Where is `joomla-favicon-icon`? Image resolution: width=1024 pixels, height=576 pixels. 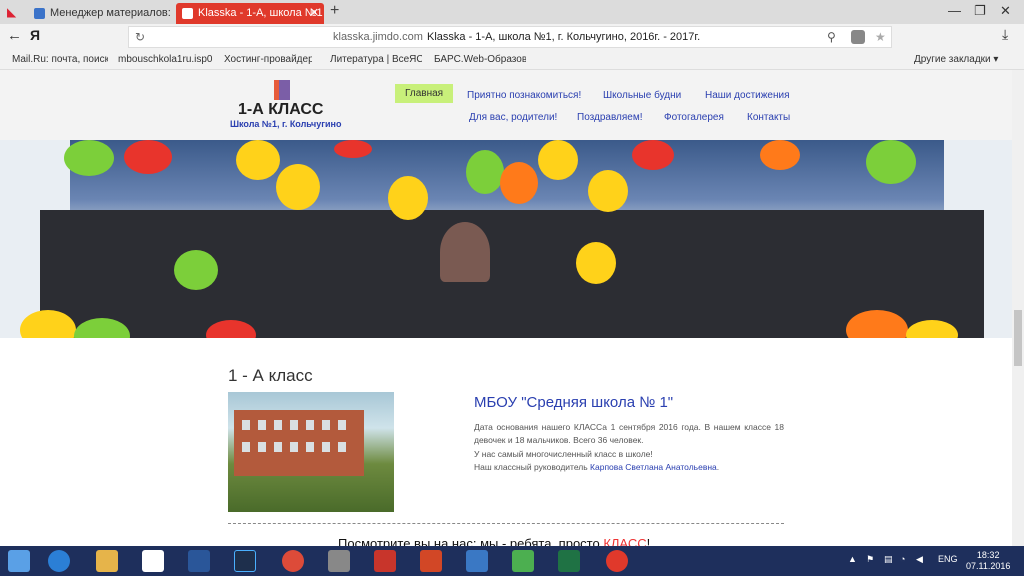 joomla-favicon-icon is located at coordinates (39, 13).